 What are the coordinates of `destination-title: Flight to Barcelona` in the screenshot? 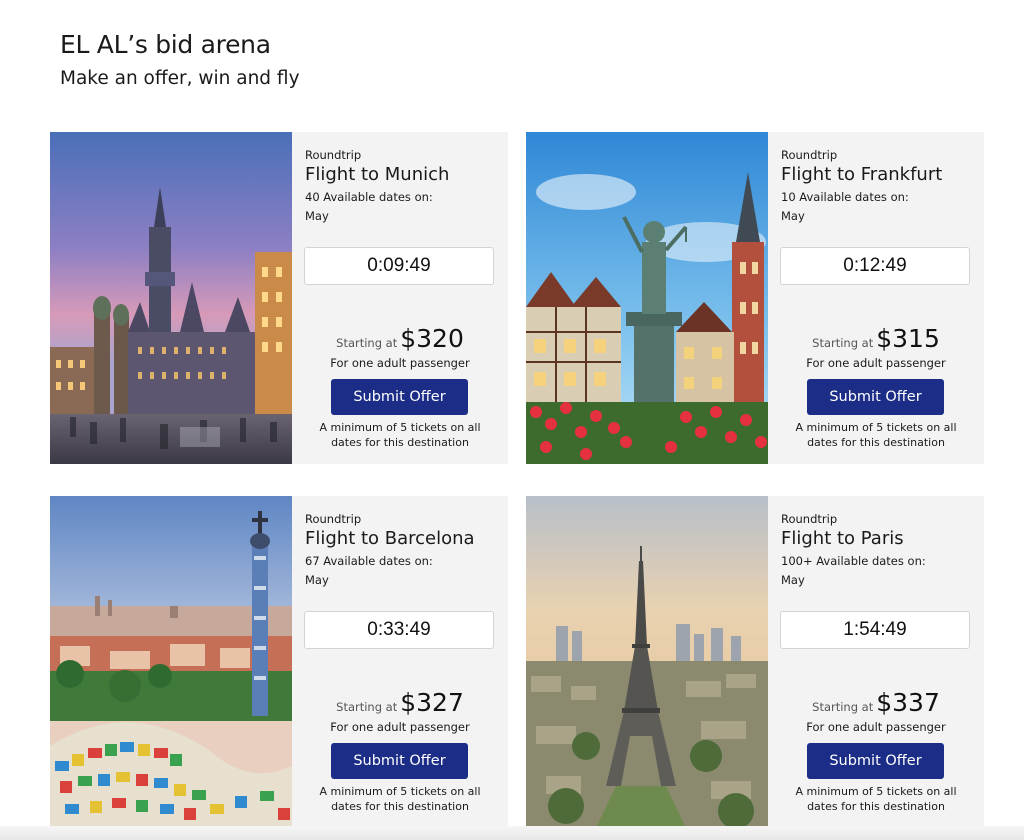 It's located at (390, 538).